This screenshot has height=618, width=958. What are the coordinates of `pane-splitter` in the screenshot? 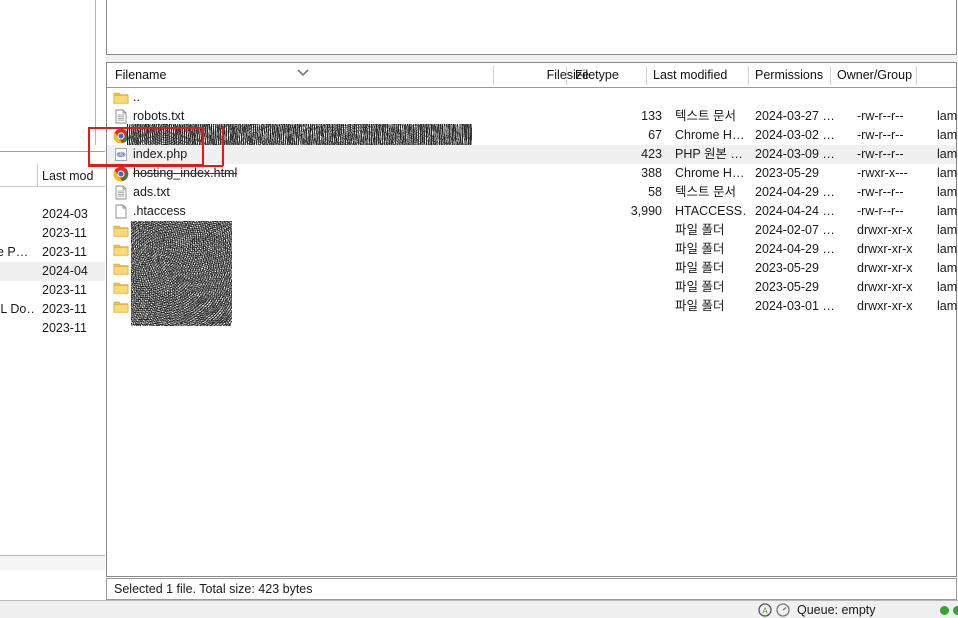 It's located at (531, 58).